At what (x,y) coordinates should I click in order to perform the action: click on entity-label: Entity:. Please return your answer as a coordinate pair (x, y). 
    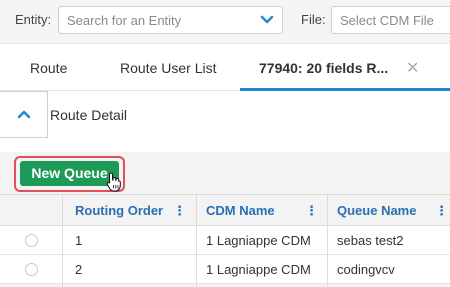
    Looking at the image, I should click on (33, 19).